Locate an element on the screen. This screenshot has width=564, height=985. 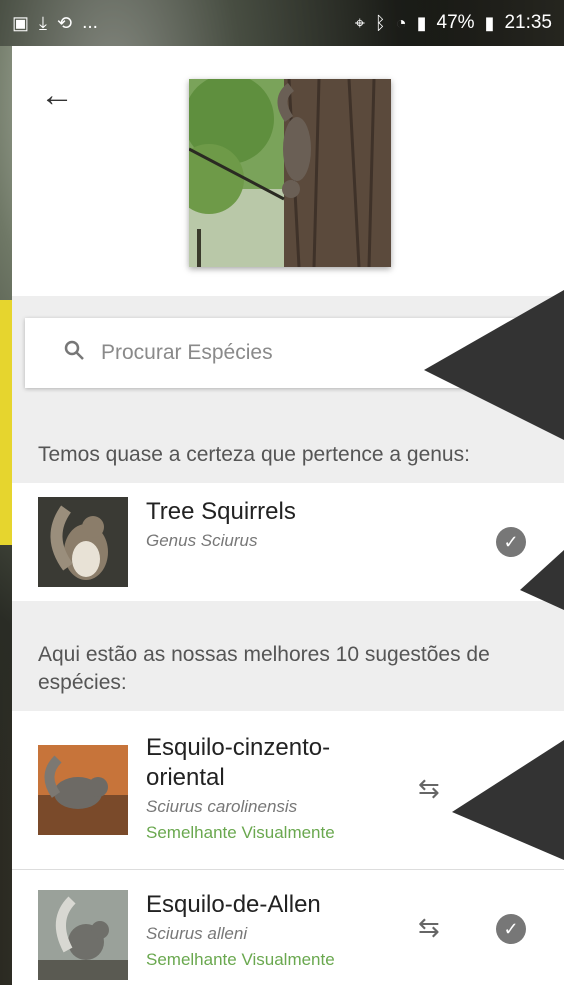
back-arrow-icon: ← is located at coordinates (57, 95).